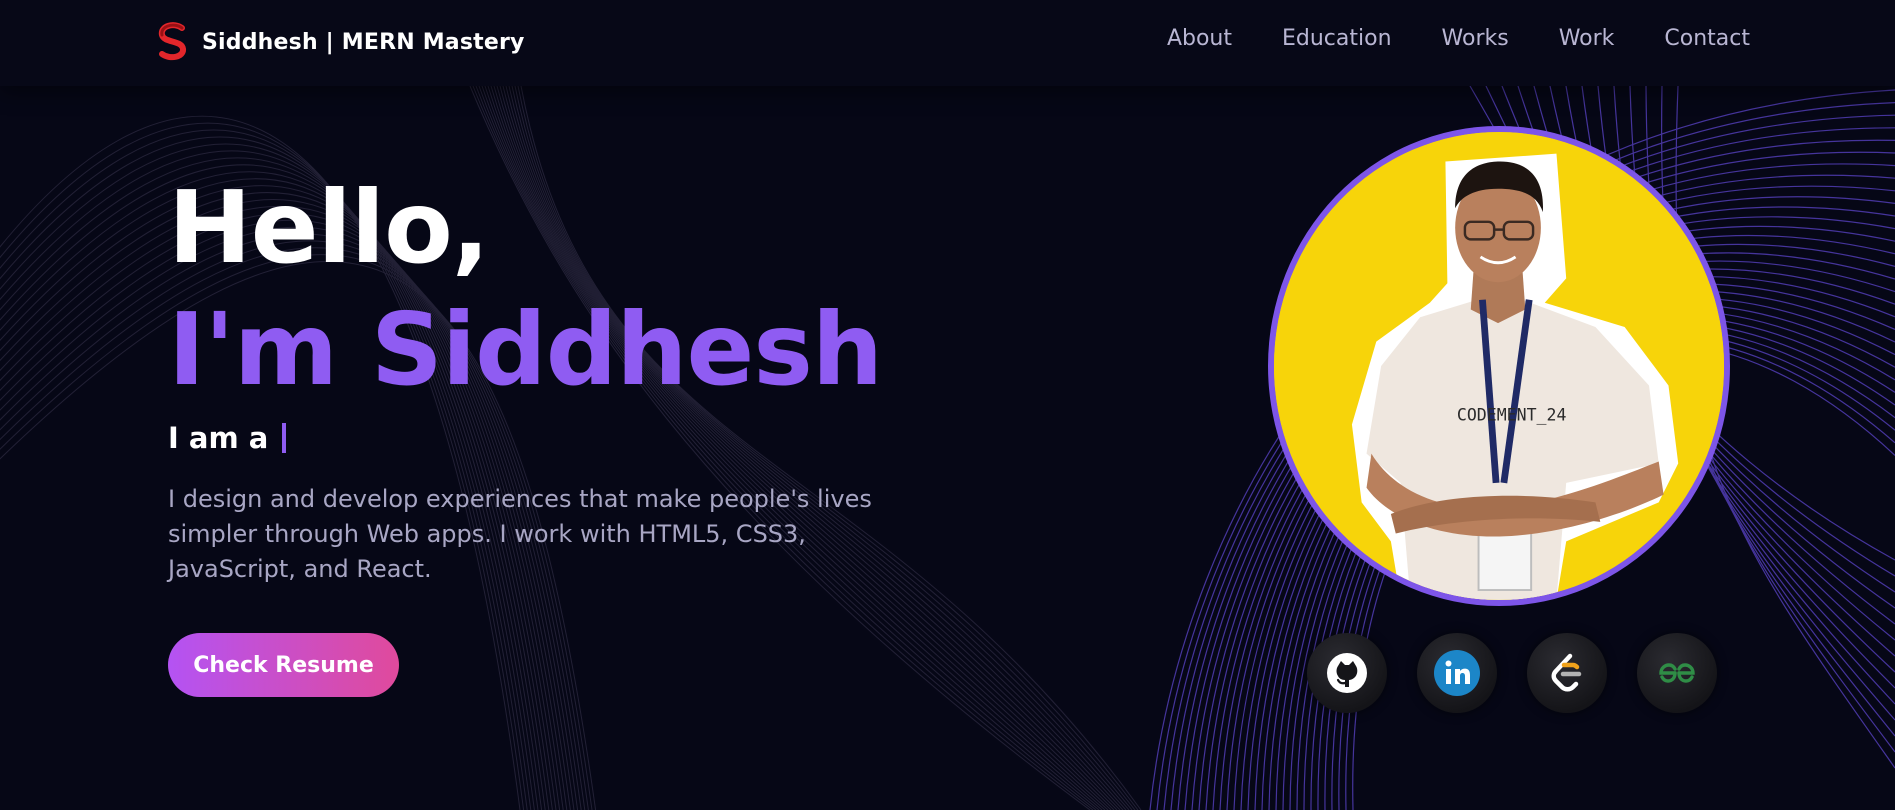 This screenshot has height=810, width=1895. I want to click on nav-links: About Education Works Work Contact, so click(1433, 38).